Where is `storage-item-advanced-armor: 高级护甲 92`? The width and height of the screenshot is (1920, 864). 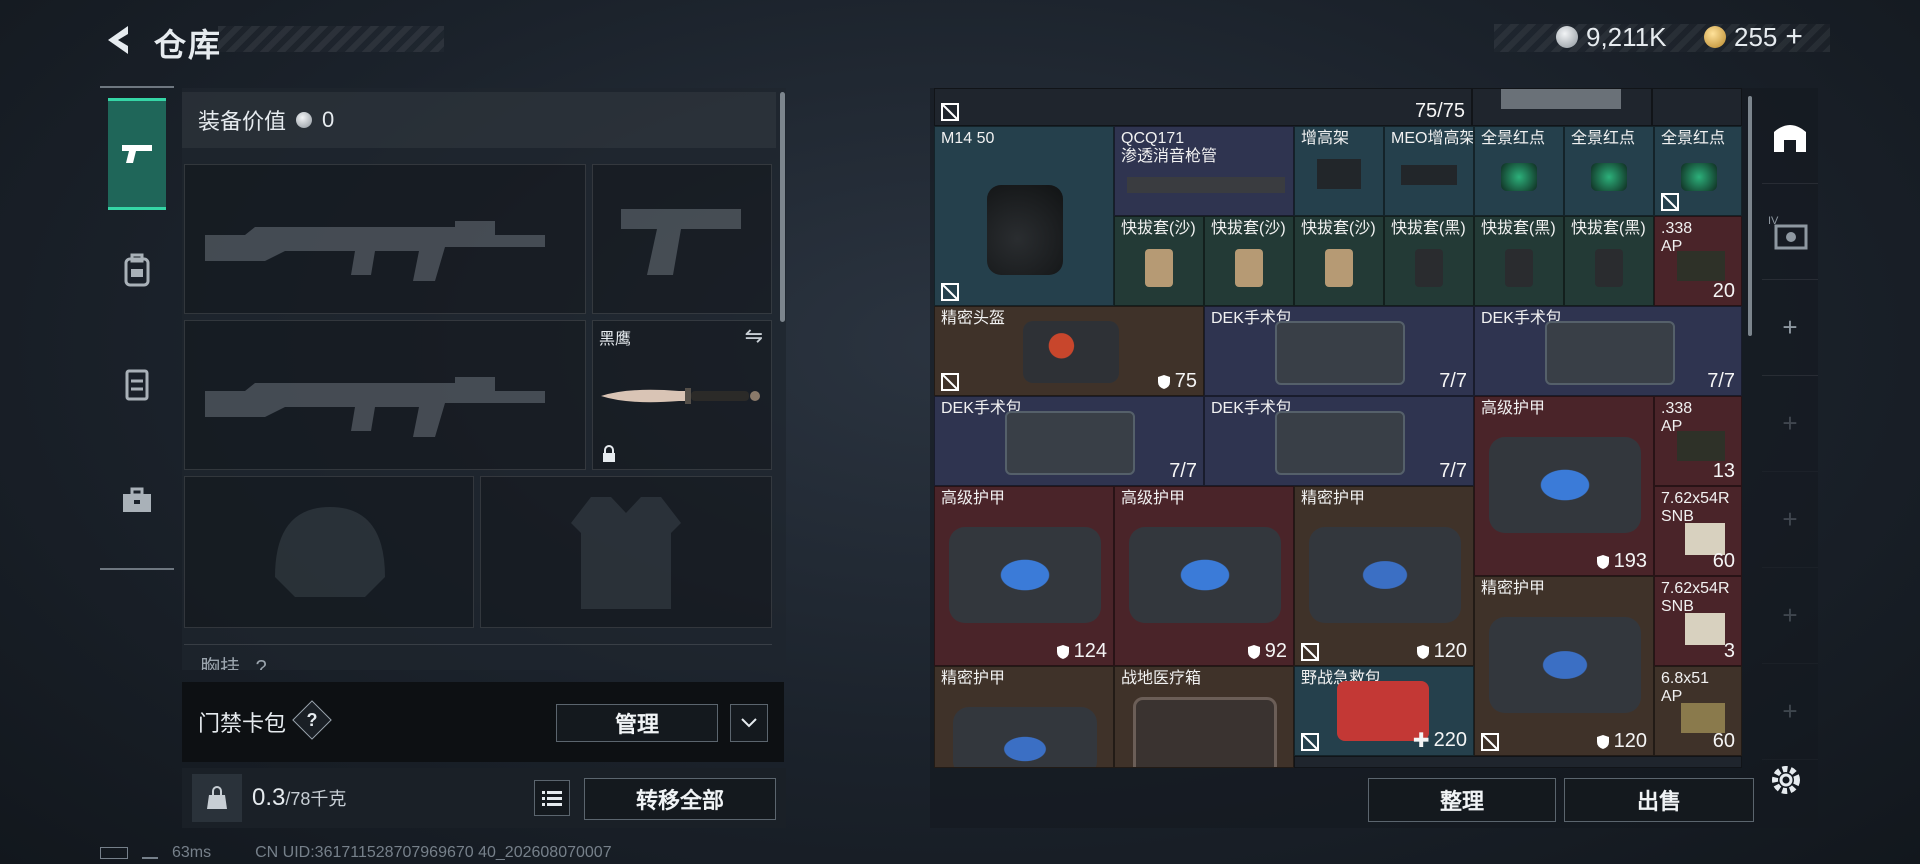
storage-item-advanced-armor: 高级护甲 92 is located at coordinates (1204, 576).